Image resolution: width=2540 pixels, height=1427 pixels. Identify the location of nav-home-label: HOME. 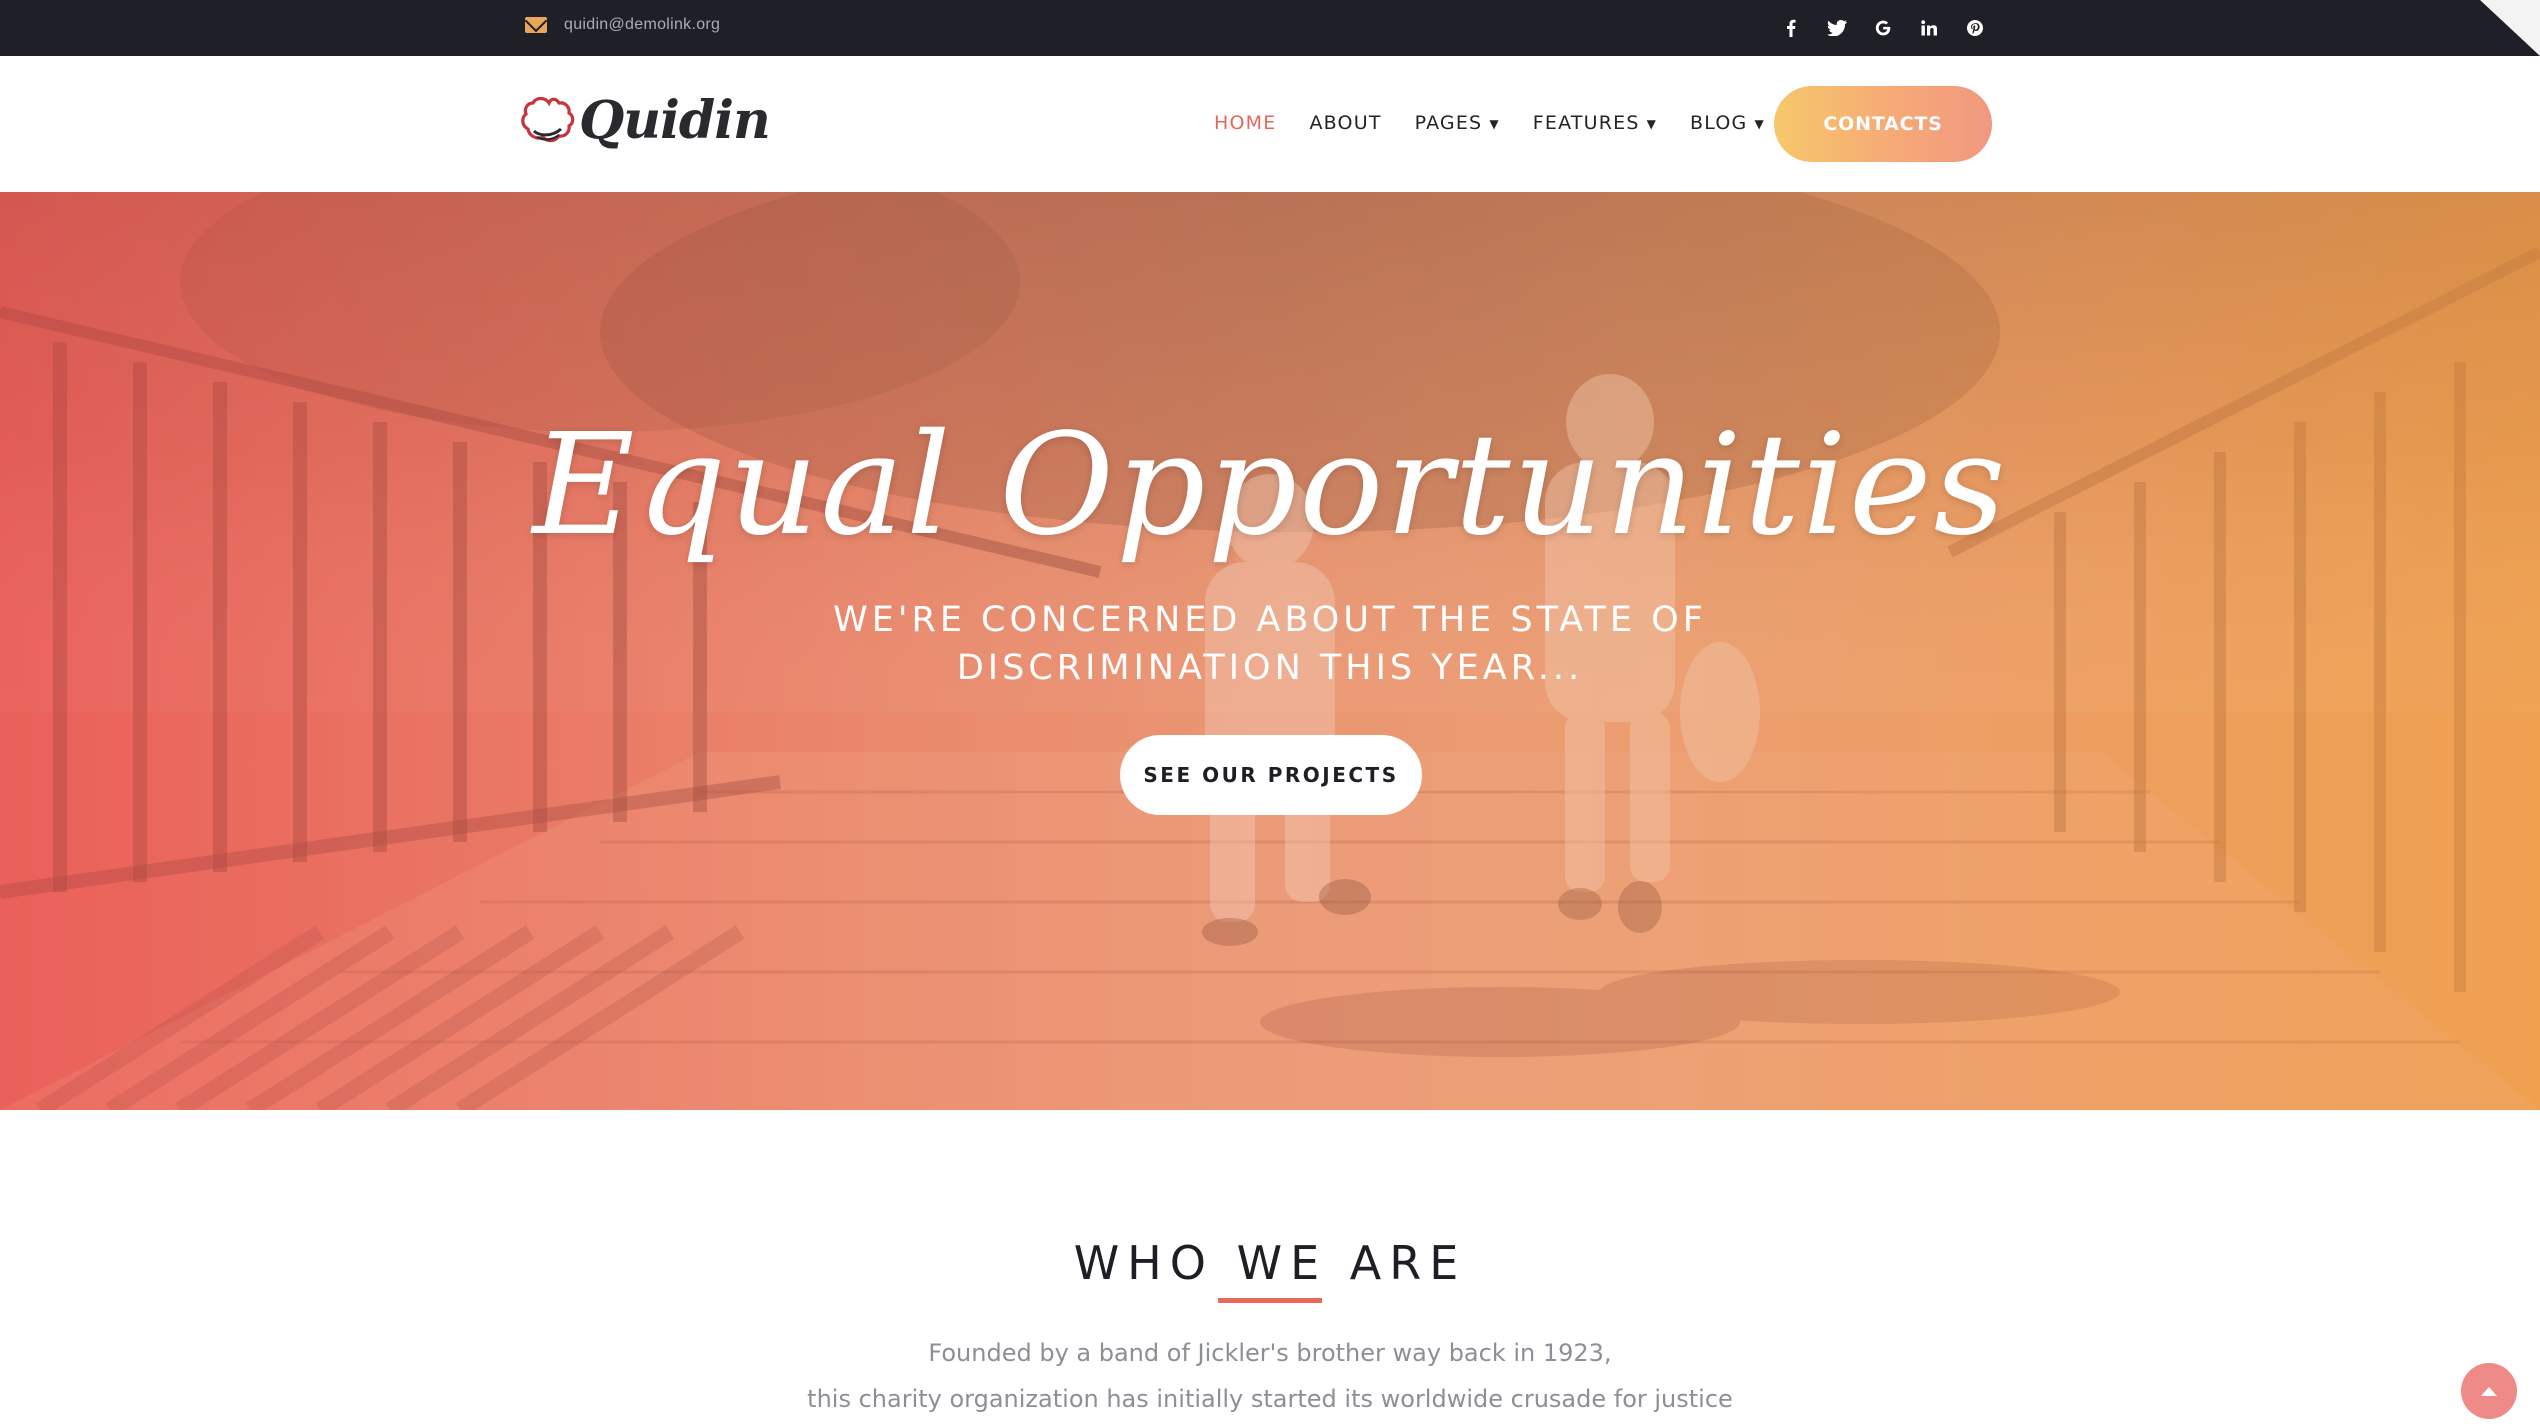
(1245, 123).